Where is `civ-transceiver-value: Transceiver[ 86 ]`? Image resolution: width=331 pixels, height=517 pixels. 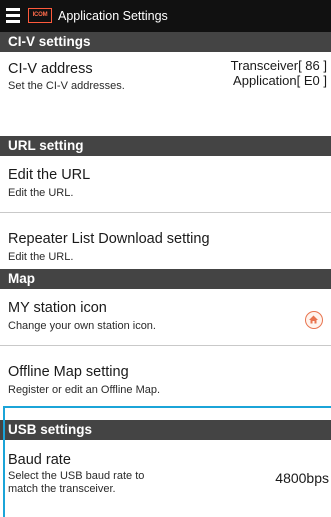
civ-transceiver-value: Transceiver[ 86 ] is located at coordinates (278, 65).